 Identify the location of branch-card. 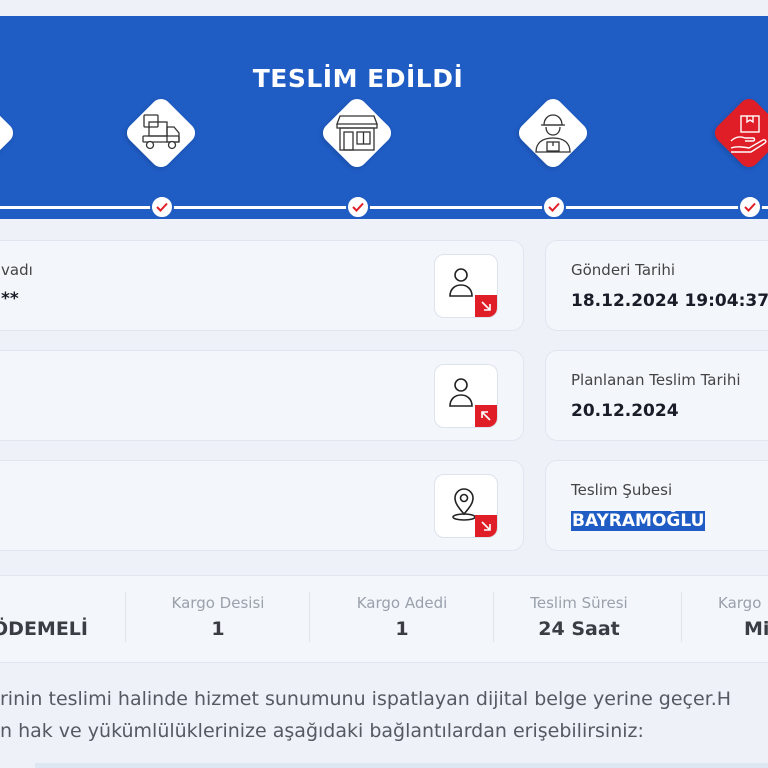
(262, 505).